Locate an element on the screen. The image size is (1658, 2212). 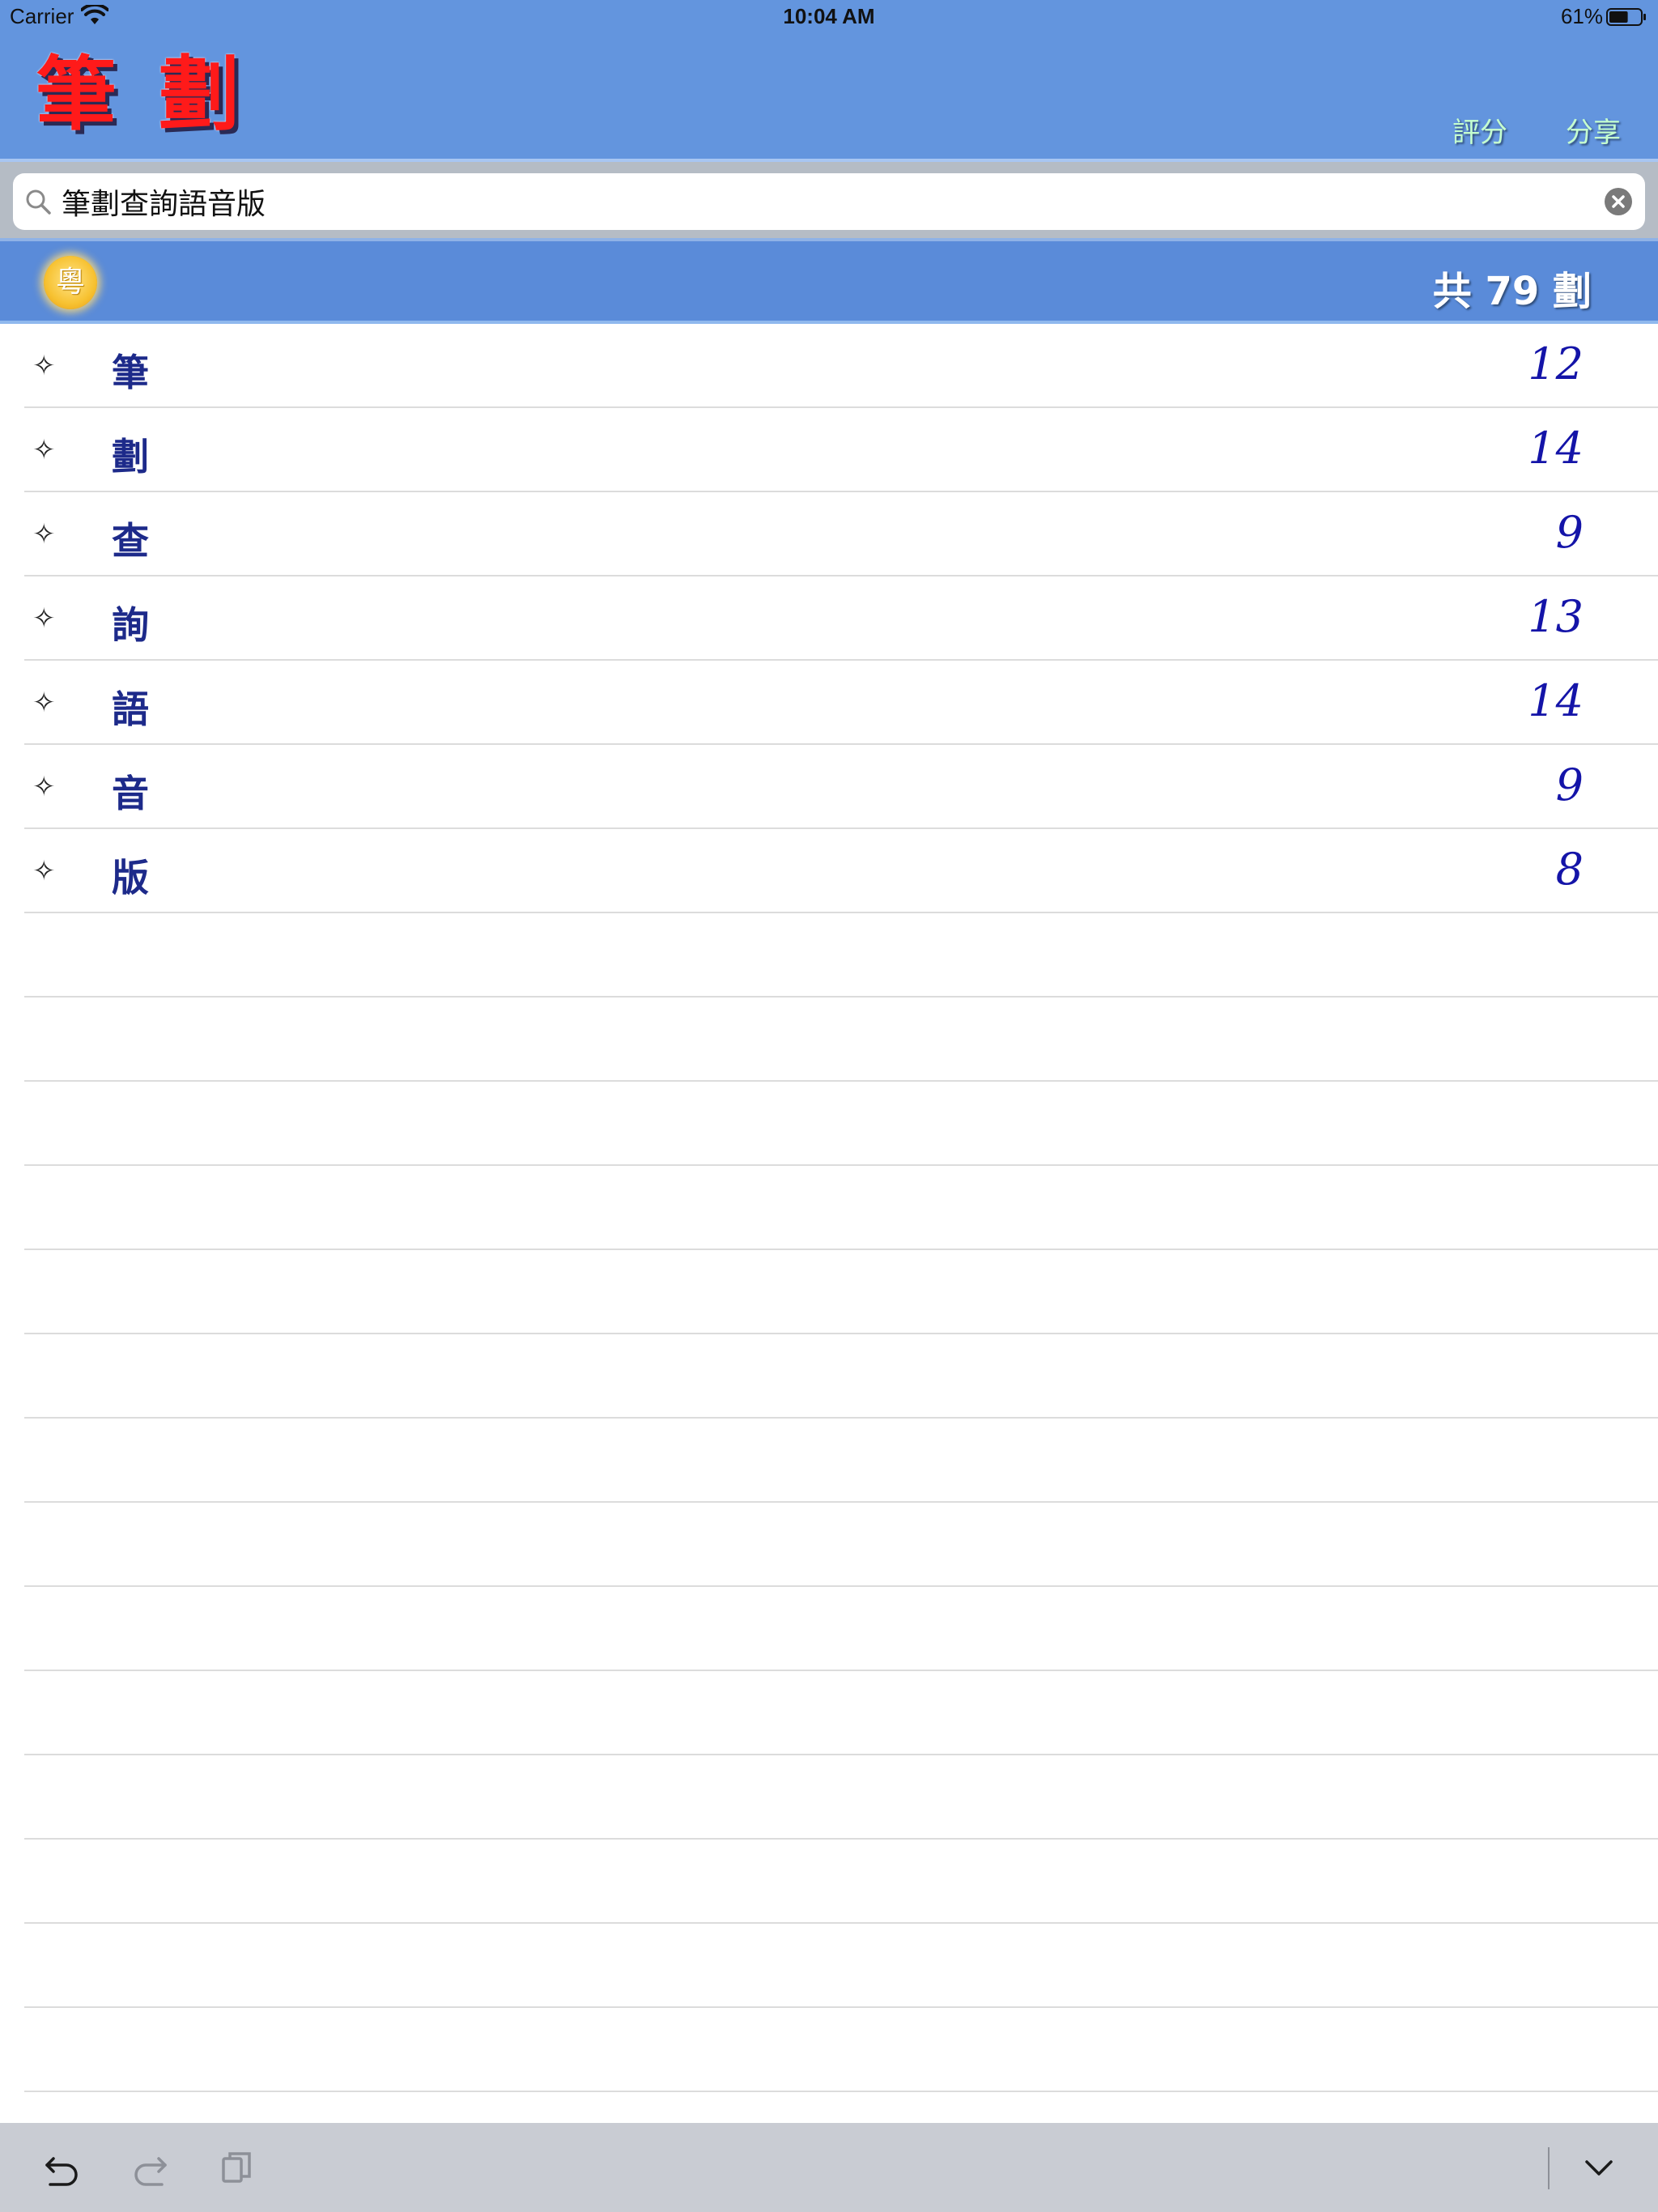
character-label: 語 is located at coordinates (130, 709).